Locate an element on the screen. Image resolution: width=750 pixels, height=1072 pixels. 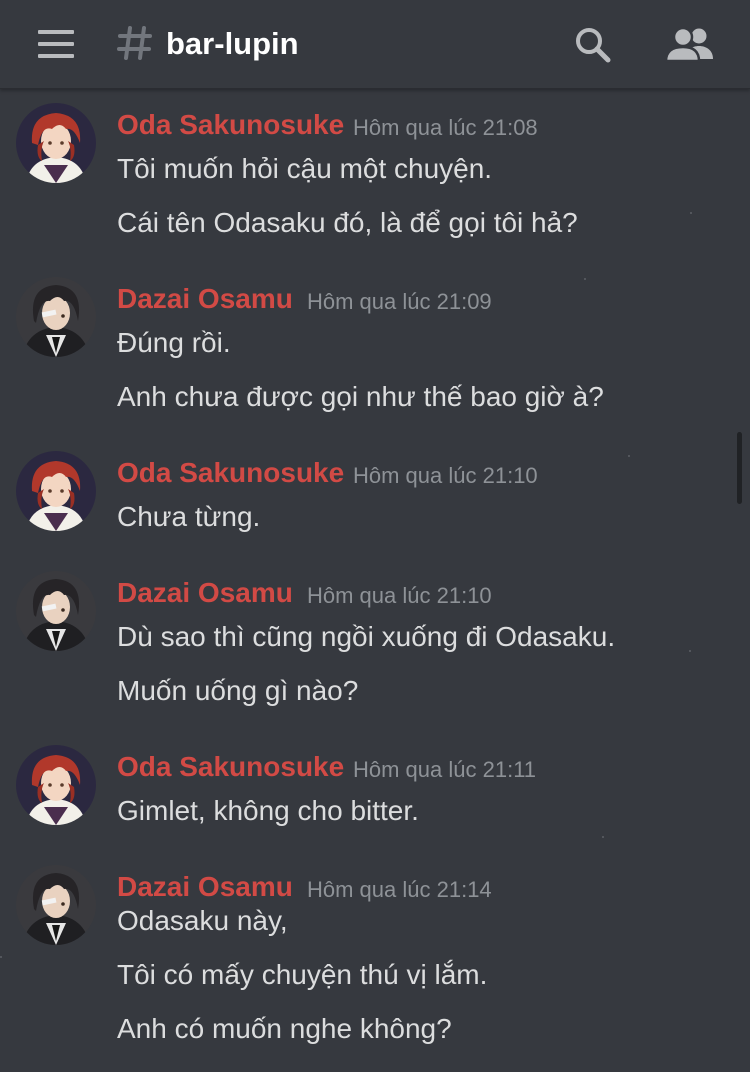
message-text: Tôi có mấy chuyện thú vị lắm. is located at coordinates (302, 974).